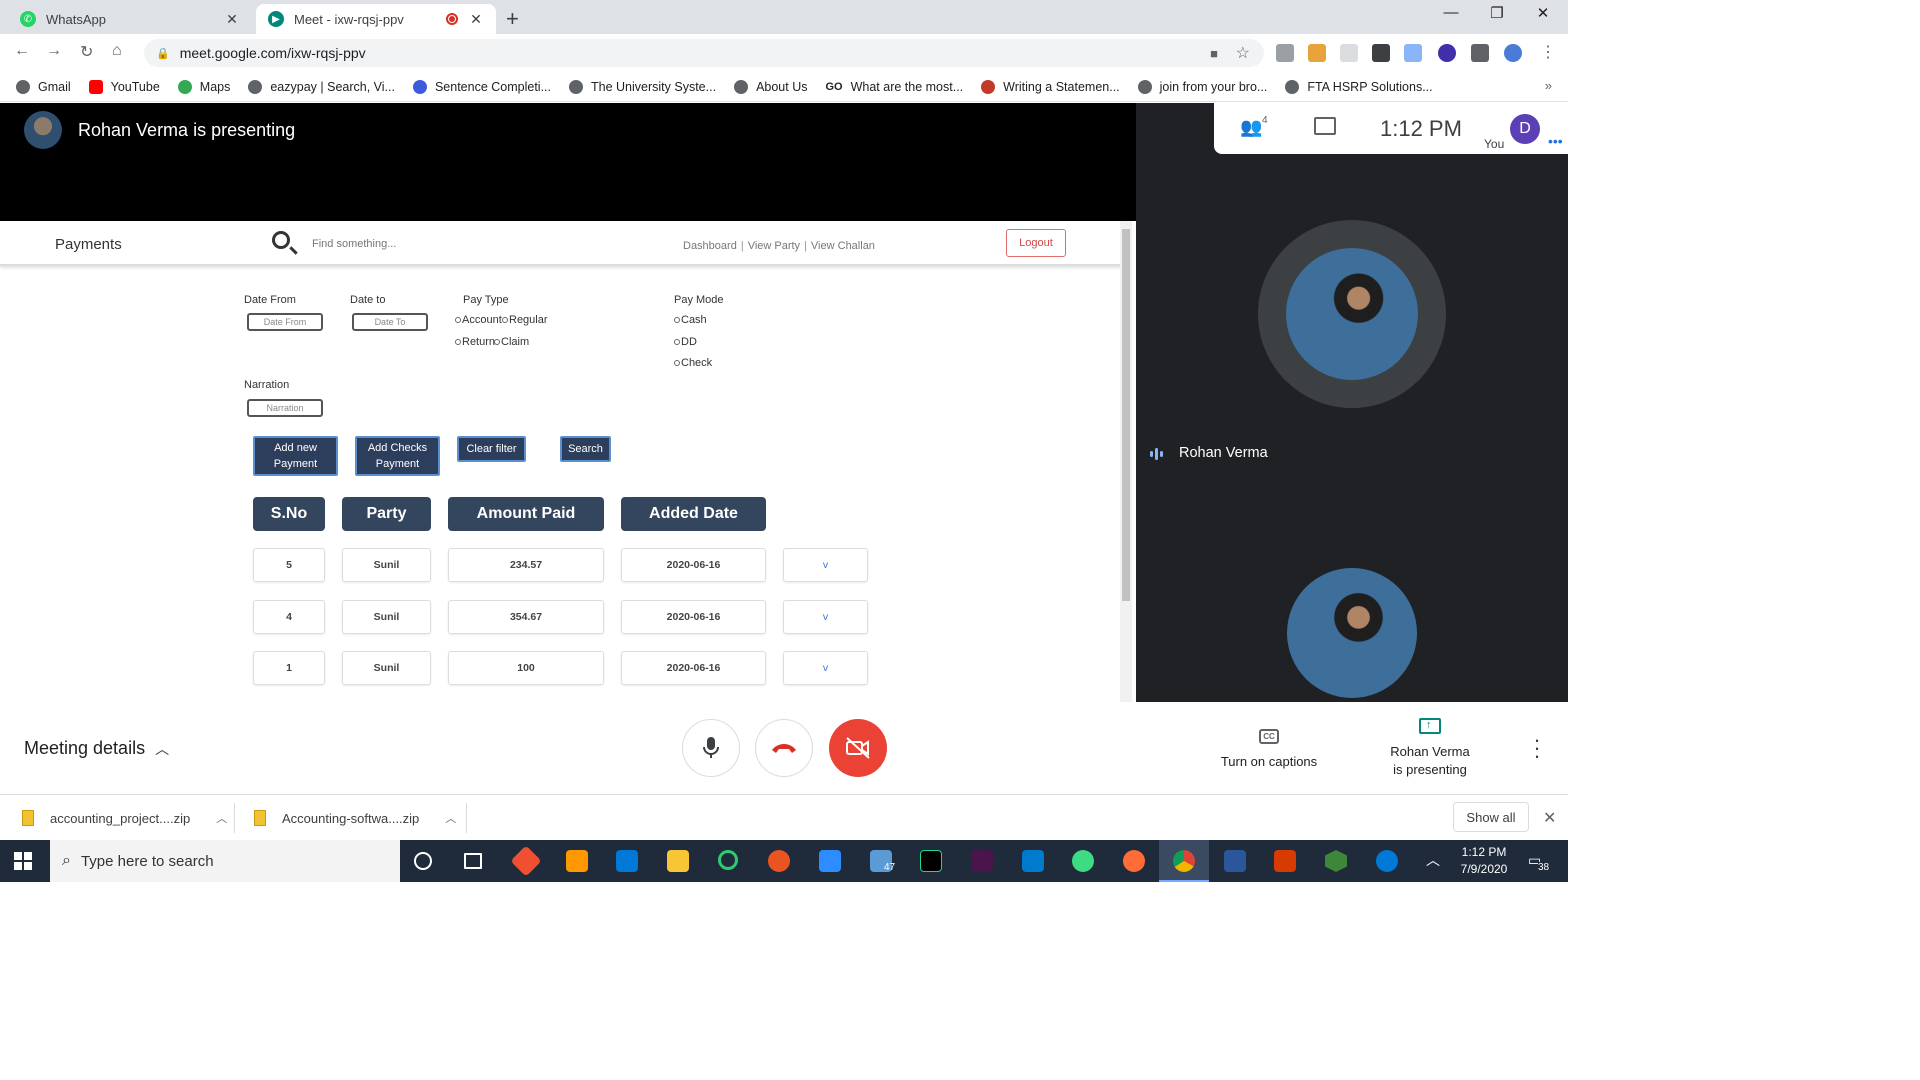 Image resolution: width=1920 pixels, height=1080 pixels. I want to click on scrollbar-thumb, so click(1126, 415).